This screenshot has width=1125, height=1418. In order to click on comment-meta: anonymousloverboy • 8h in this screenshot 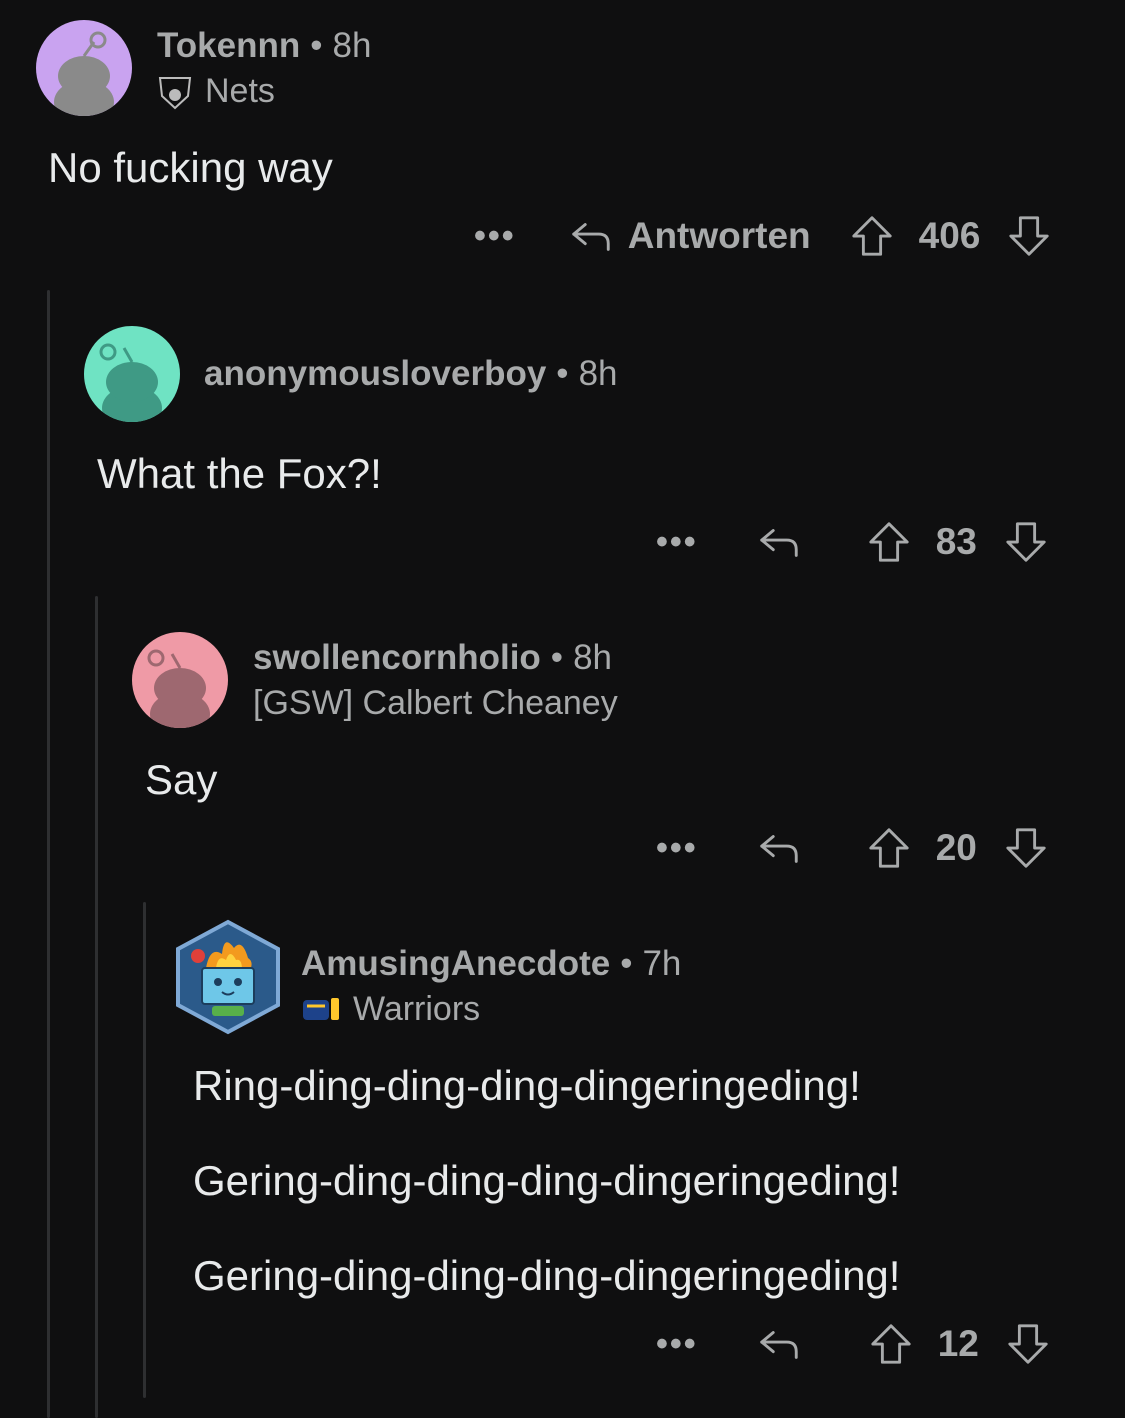, I will do `click(411, 374)`.